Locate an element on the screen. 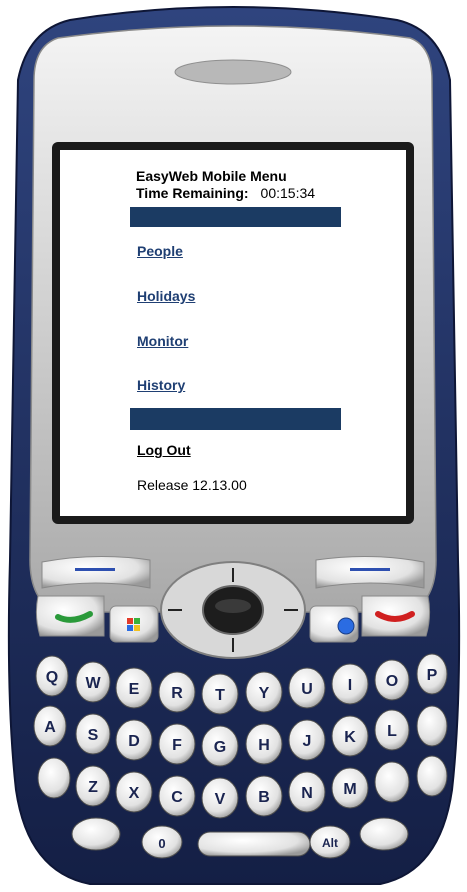  key-n: N is located at coordinates (307, 793).